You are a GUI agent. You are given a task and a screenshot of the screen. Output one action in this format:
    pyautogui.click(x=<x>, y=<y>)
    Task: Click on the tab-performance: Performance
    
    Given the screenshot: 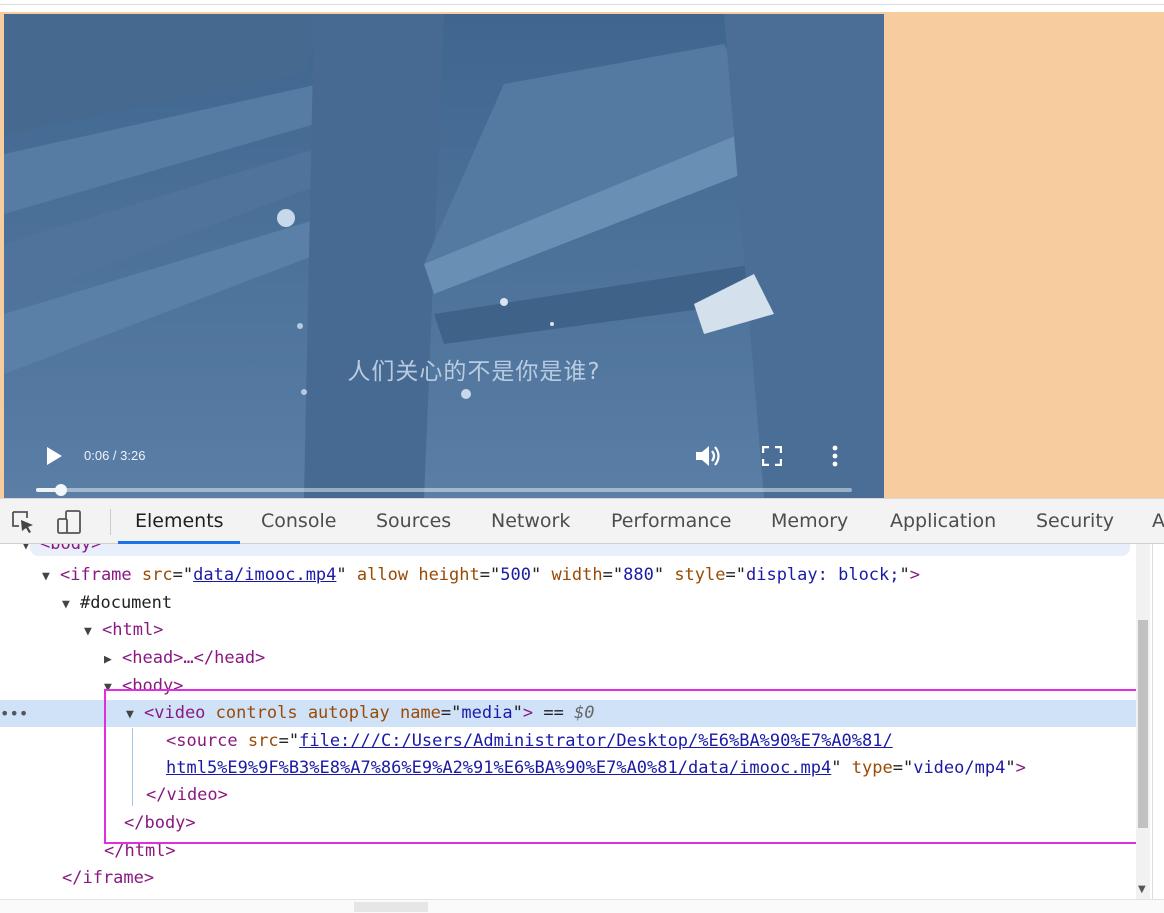 What is the action you would take?
    pyautogui.click(x=671, y=521)
    